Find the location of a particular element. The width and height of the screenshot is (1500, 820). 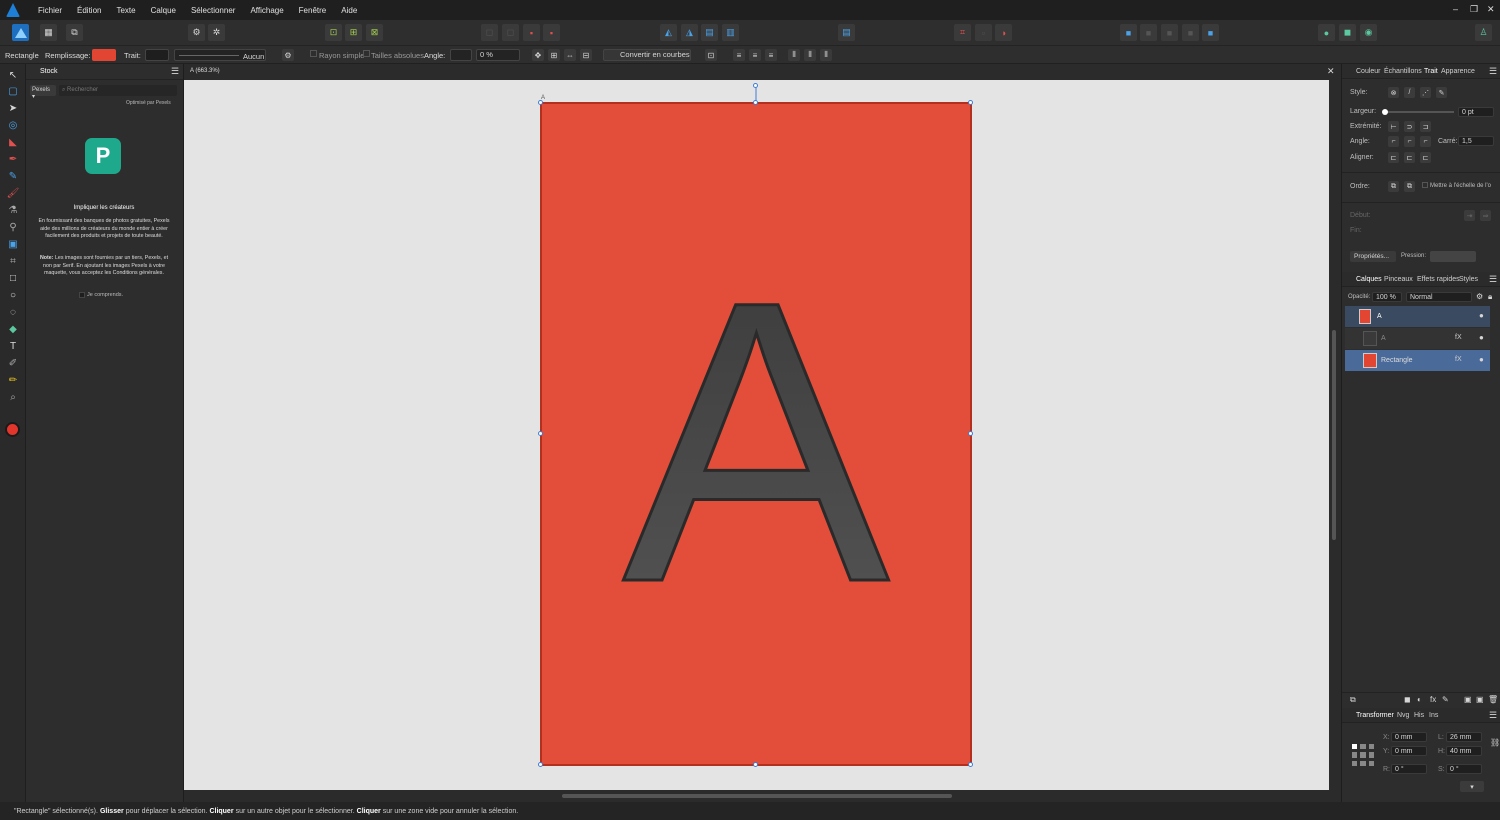

width-field: 0 pt is located at coordinates (1476, 112).